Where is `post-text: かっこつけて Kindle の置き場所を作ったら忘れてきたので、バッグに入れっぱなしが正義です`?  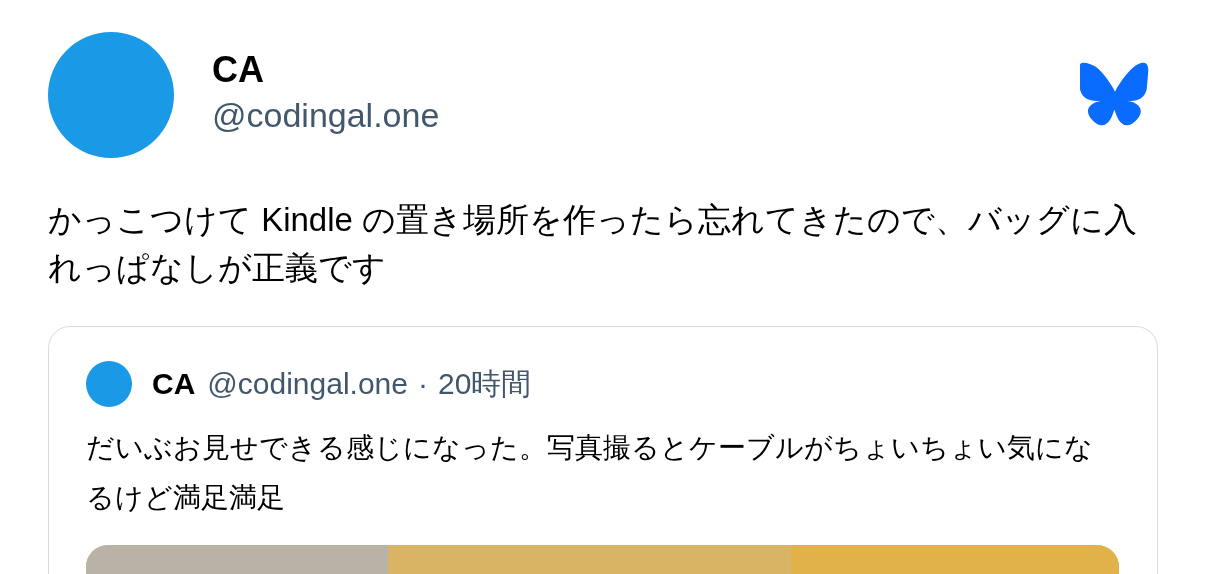
post-text: かっこつけて Kindle の置き場所を作ったら忘れてきたので、バッグに入れっぱなしが正義です is located at coordinates (593, 244).